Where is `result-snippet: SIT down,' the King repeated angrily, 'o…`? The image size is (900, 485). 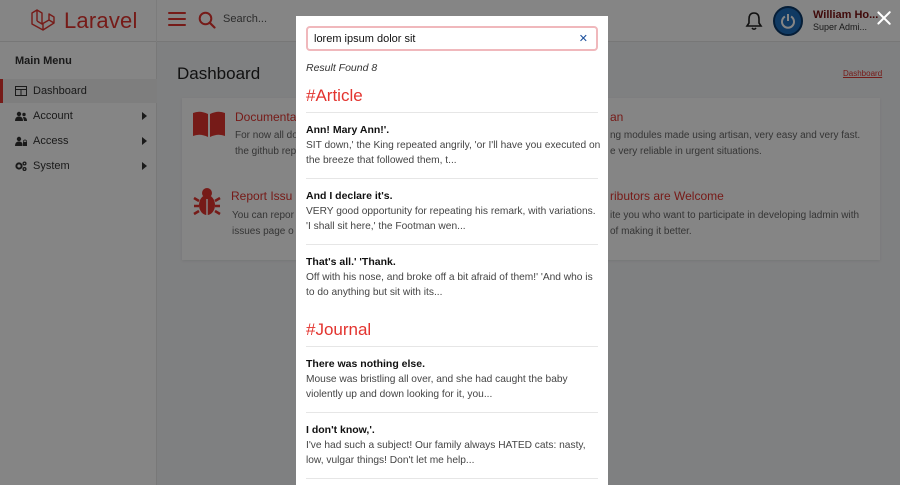
result-snippet: SIT down,' the King repeated angrily, 'o… is located at coordinates (453, 153).